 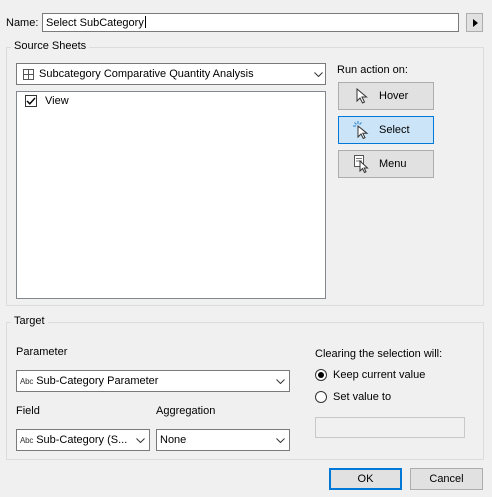 I want to click on ok-button: OK, so click(x=365, y=479).